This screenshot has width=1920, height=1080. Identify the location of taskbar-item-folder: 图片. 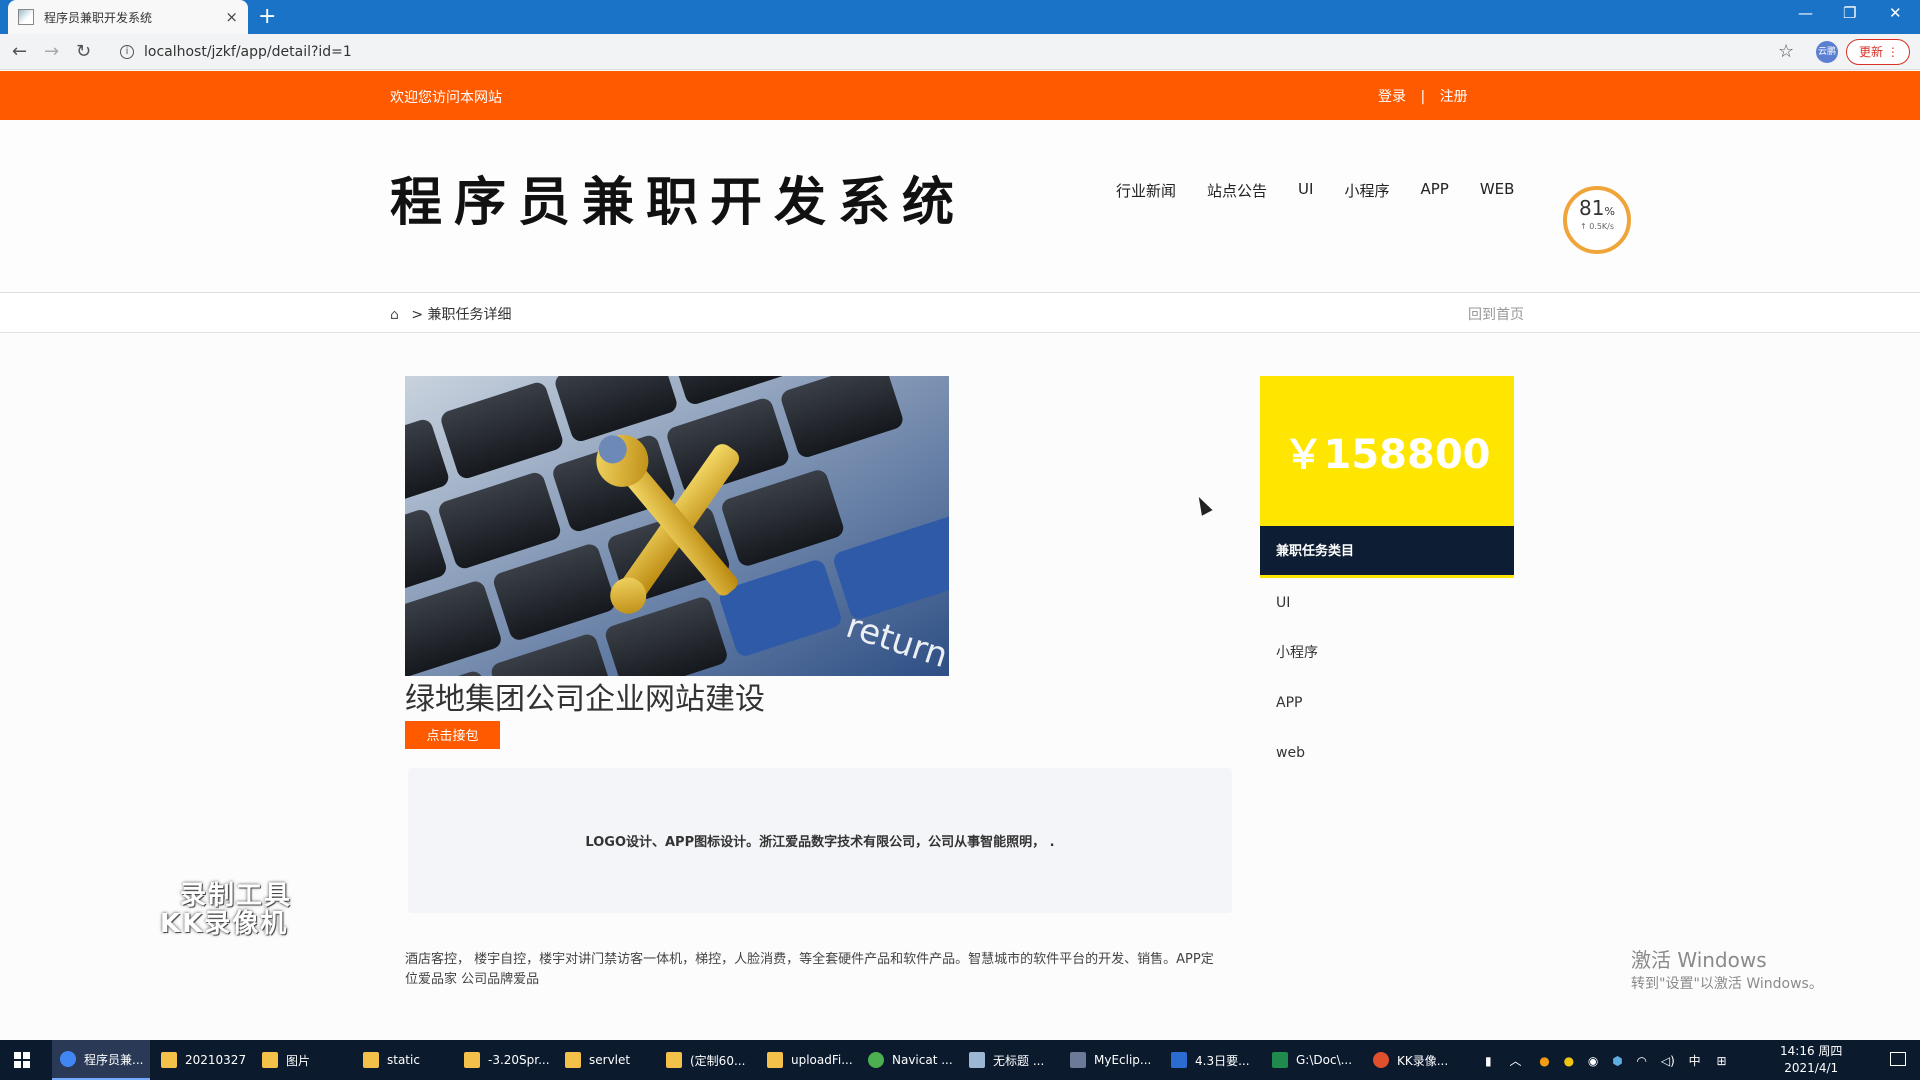
(303, 1060).